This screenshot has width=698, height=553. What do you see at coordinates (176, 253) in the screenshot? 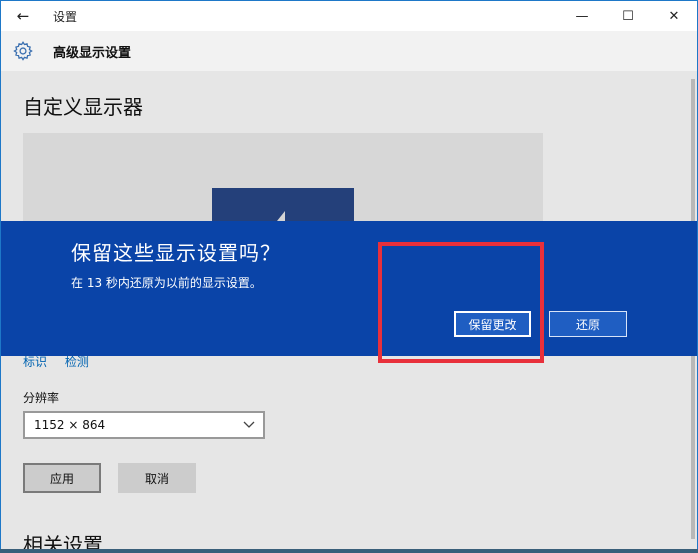
I see `dialog-title: 保留这些显示设置吗？` at bounding box center [176, 253].